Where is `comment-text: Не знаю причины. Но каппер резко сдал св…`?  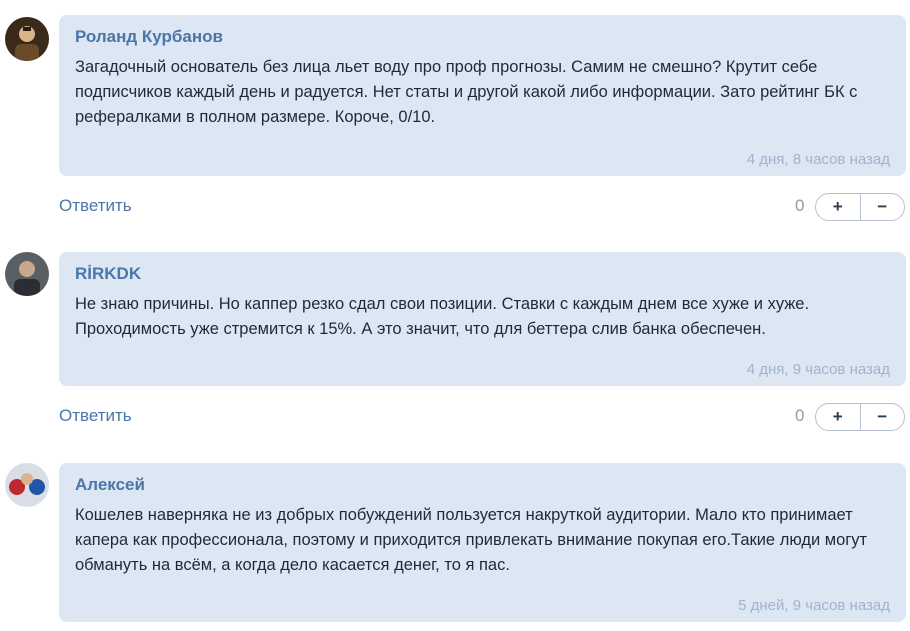 comment-text: Не знаю причины. Но каппер резко сдал св… is located at coordinates (442, 316).